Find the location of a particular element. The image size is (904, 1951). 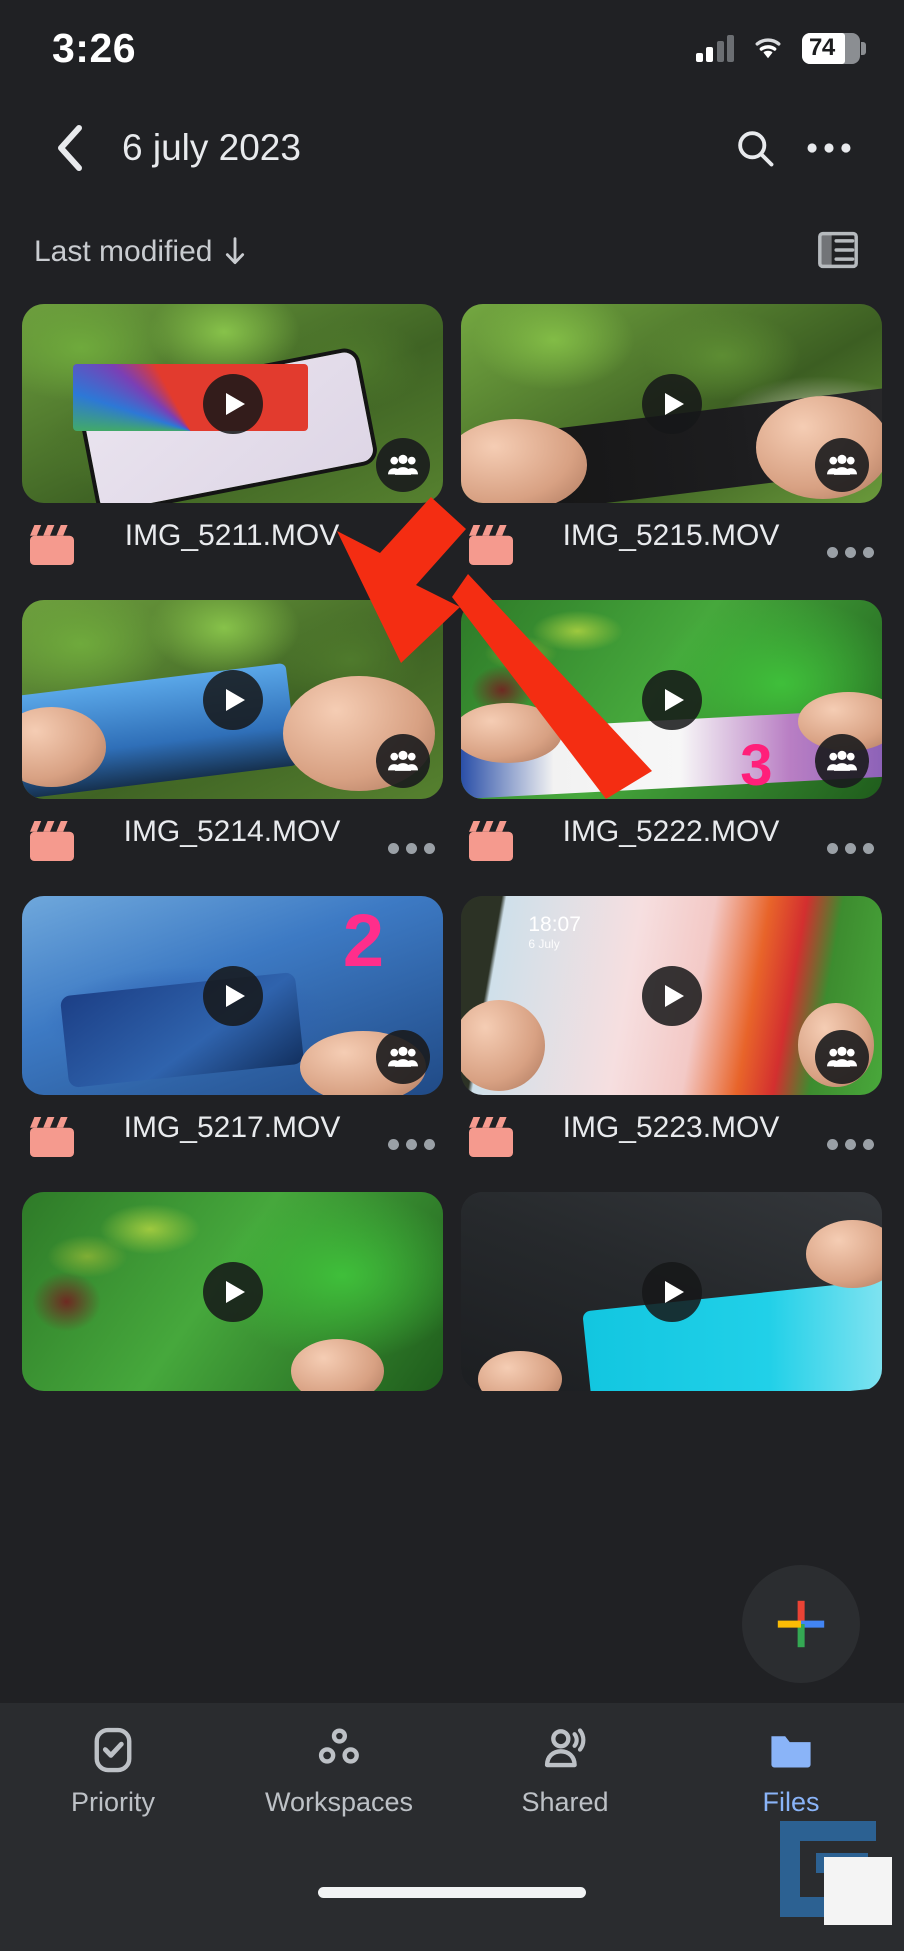

file-name: IMG_5215.MOV is located at coordinates (671, 535).